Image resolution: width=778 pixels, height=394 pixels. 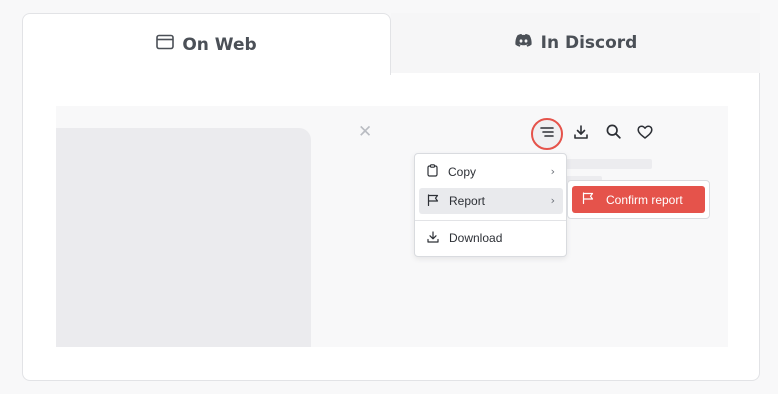 I want to click on menu-item-report: Report ›, so click(x=491, y=201).